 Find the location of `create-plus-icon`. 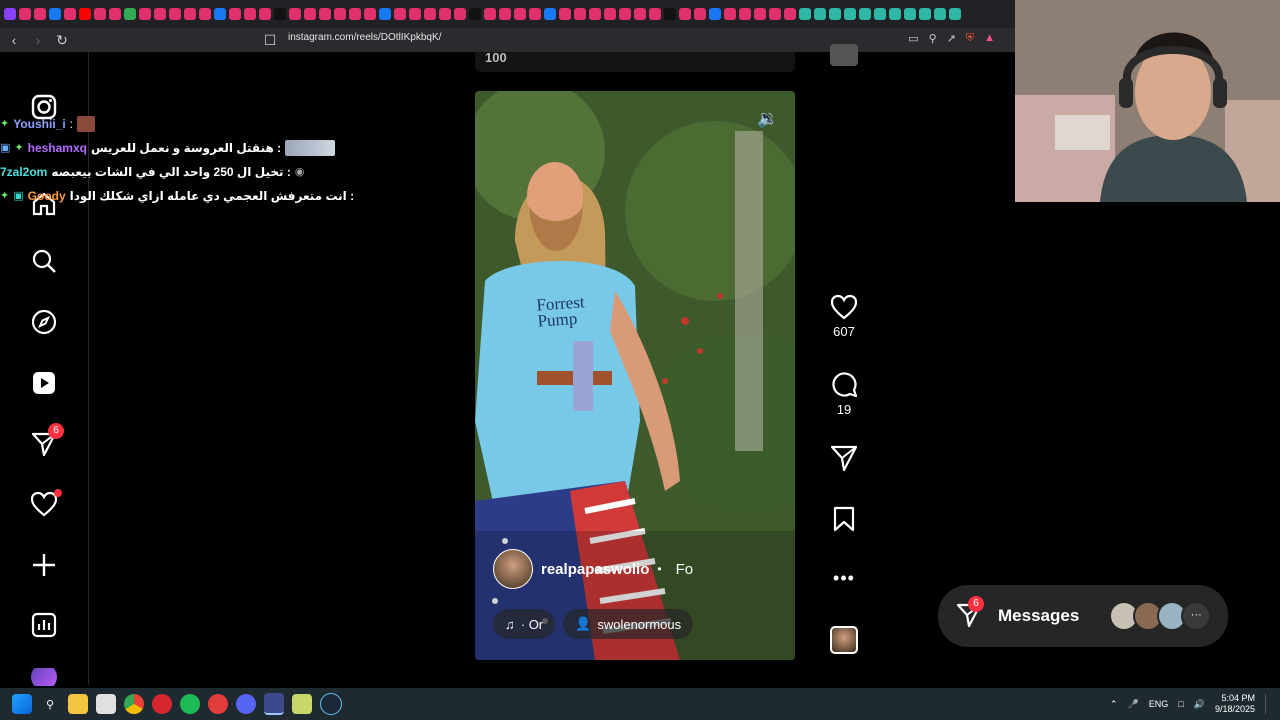

create-plus-icon is located at coordinates (44, 565).